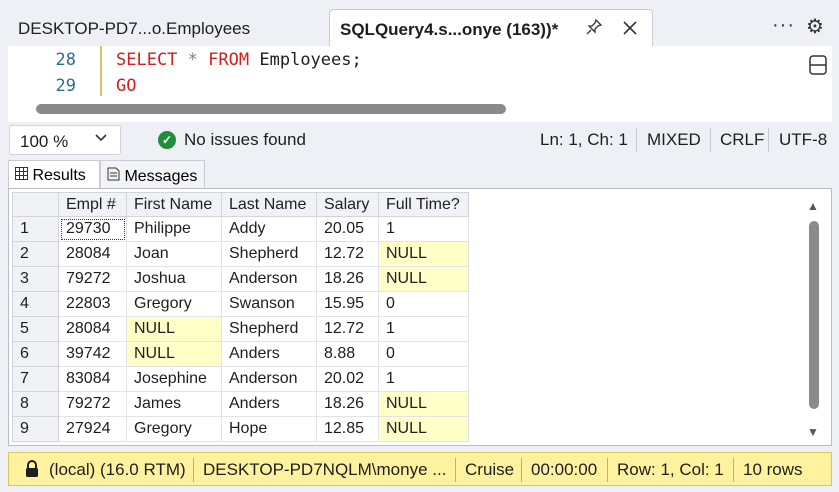  Describe the element at coordinates (674, 140) in the screenshot. I see `indentation-mode: MIXED` at that location.